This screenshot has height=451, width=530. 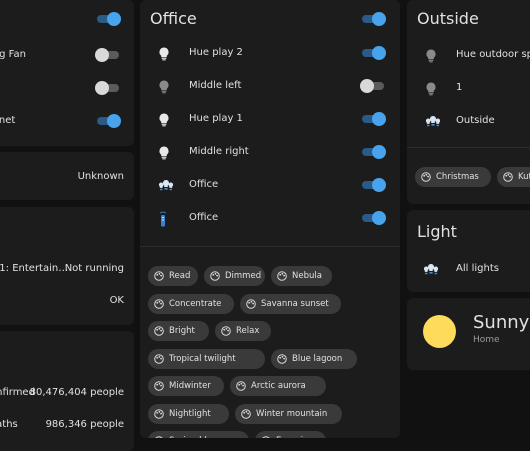 I want to click on scene-state: Not running, so click(x=94, y=268).